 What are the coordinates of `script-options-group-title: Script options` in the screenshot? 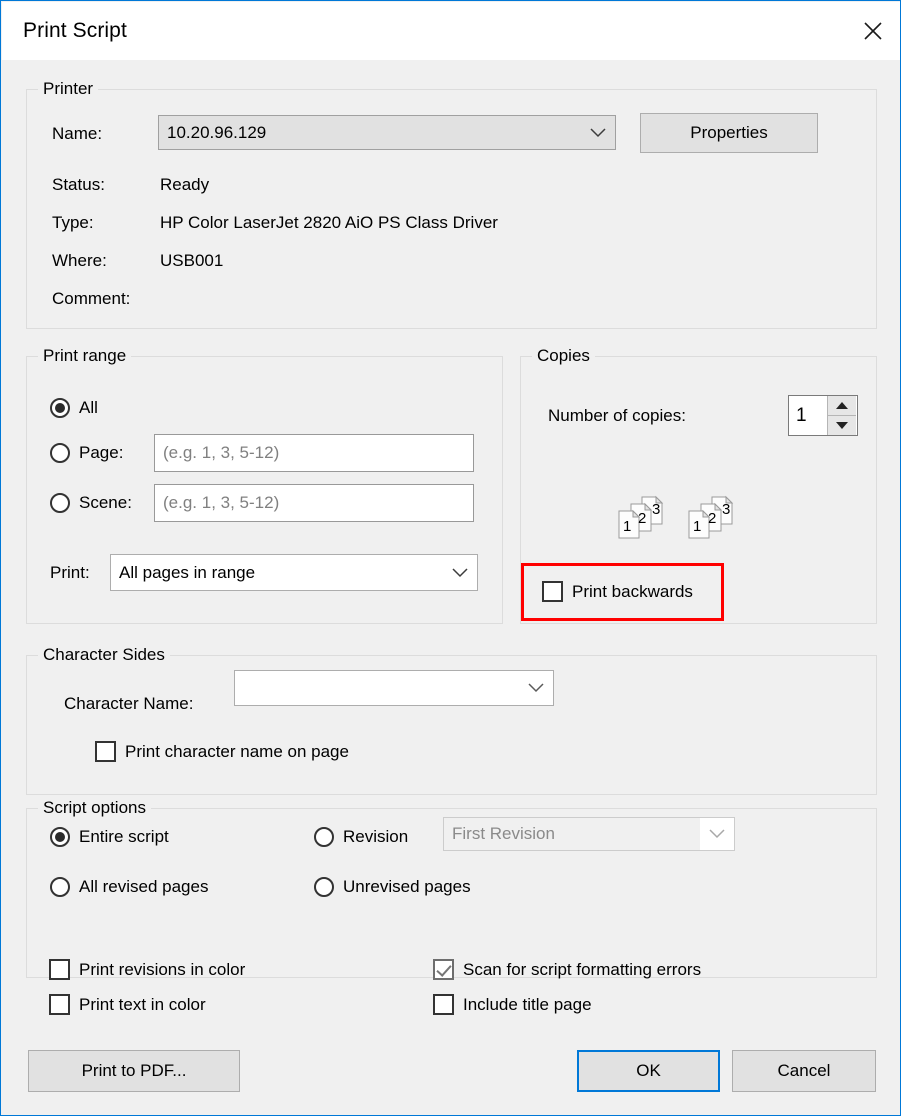 It's located at (94, 808).